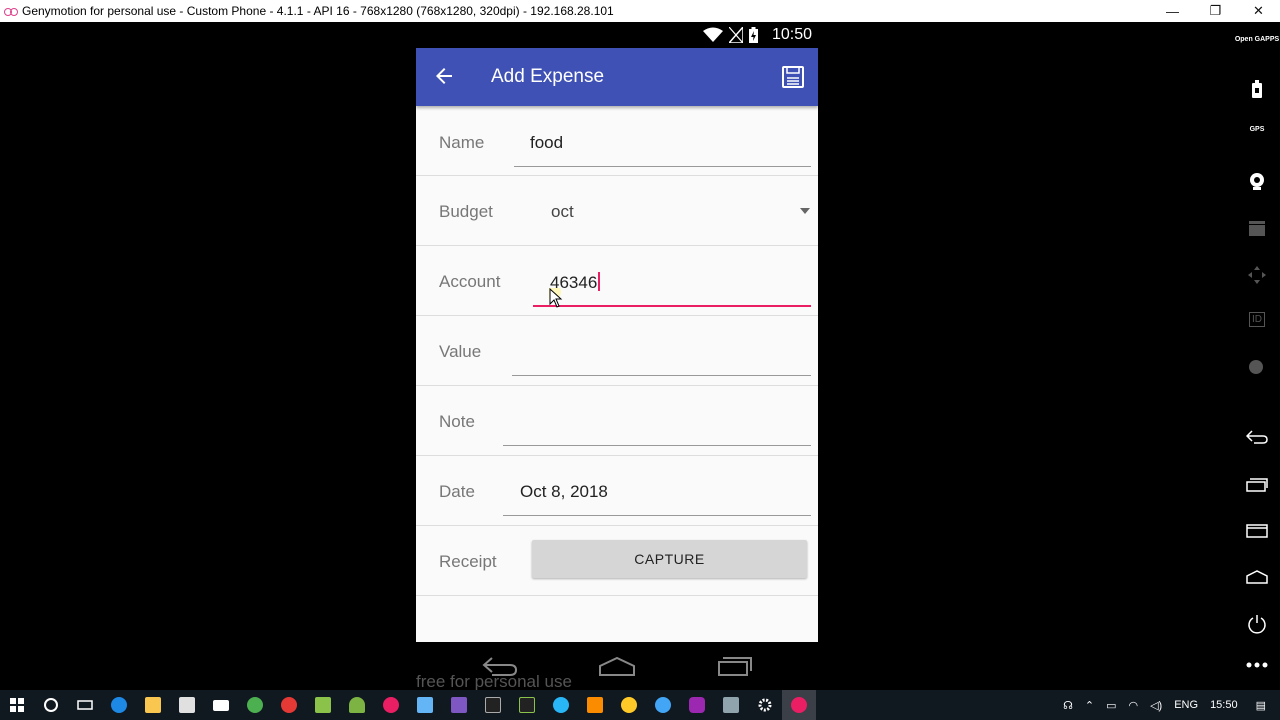  What do you see at coordinates (187, 705) in the screenshot?
I see `taskbar-store` at bounding box center [187, 705].